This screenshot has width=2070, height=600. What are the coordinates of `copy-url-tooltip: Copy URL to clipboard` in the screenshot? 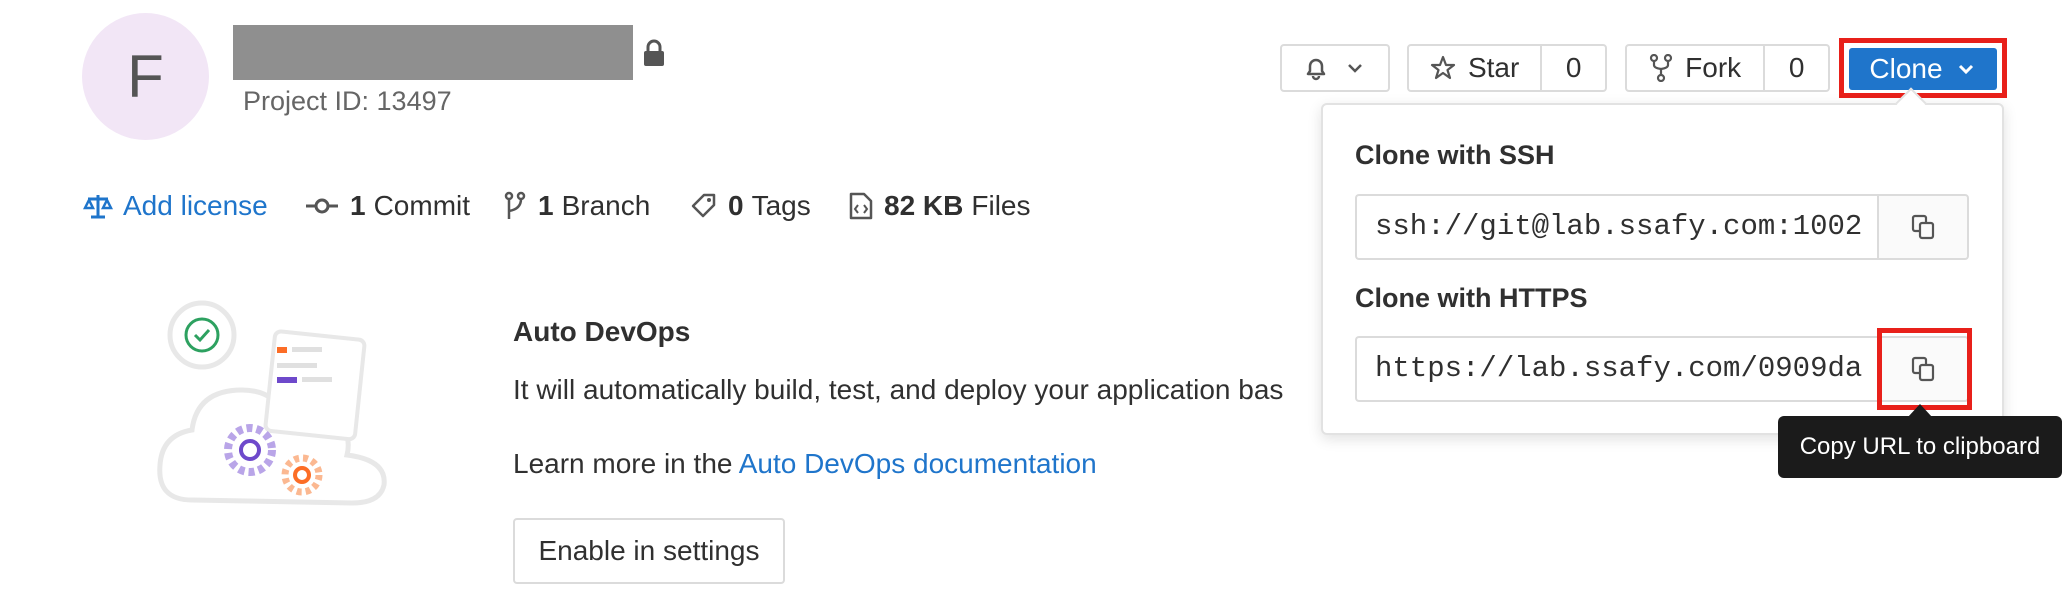 It's located at (1920, 447).